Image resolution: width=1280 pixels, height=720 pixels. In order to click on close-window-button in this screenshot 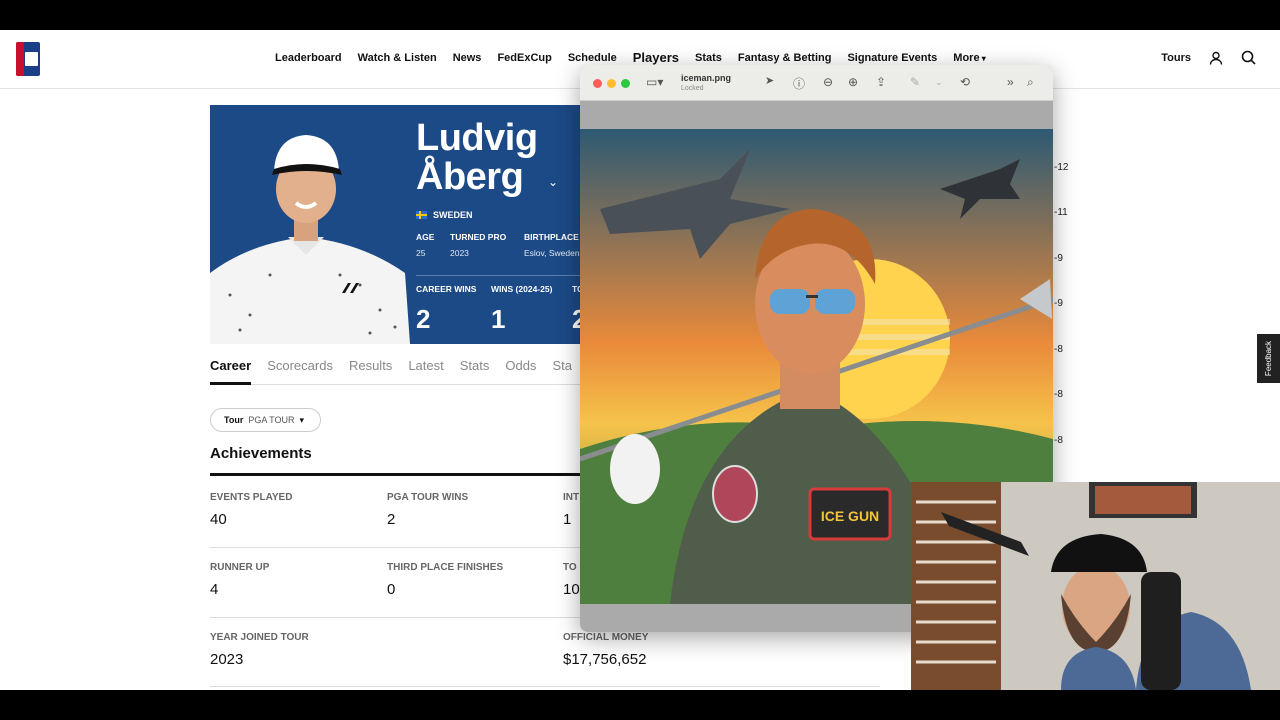, I will do `click(597, 83)`.